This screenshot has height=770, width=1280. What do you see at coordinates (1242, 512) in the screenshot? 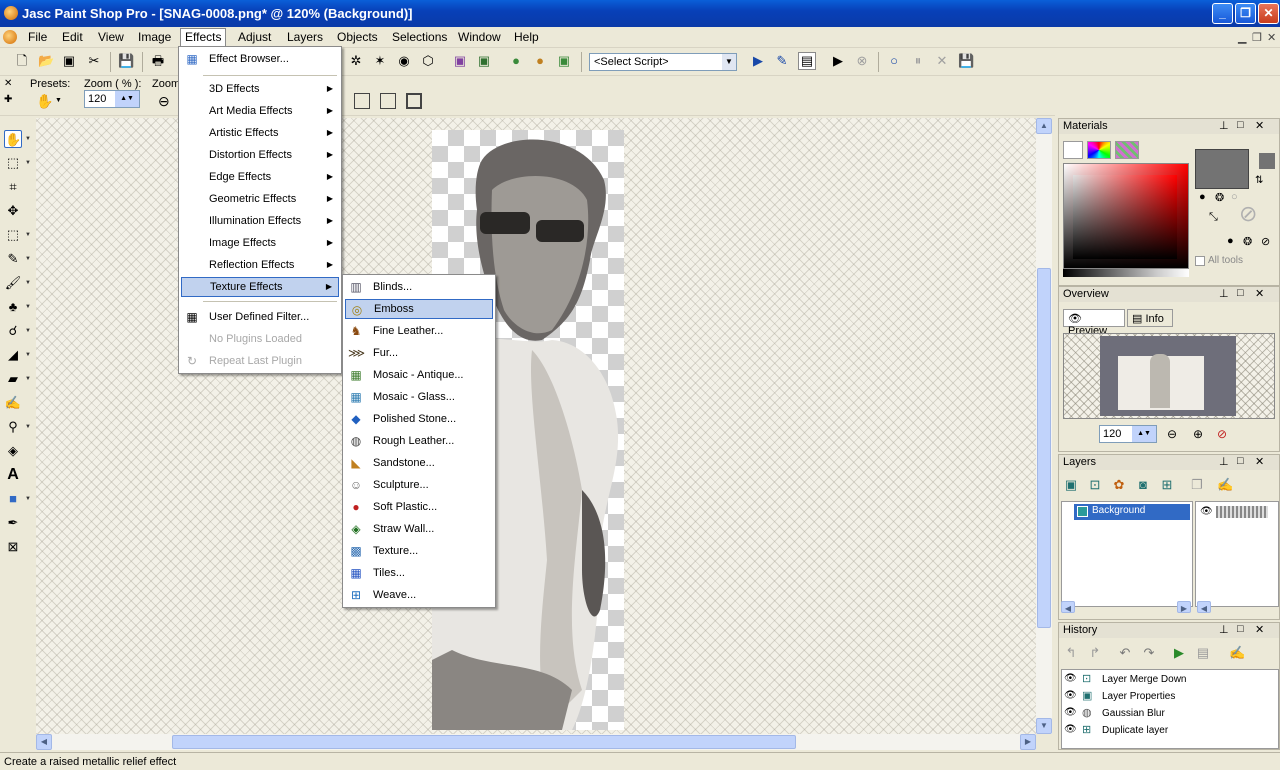
I see `opacity-slider` at bounding box center [1242, 512].